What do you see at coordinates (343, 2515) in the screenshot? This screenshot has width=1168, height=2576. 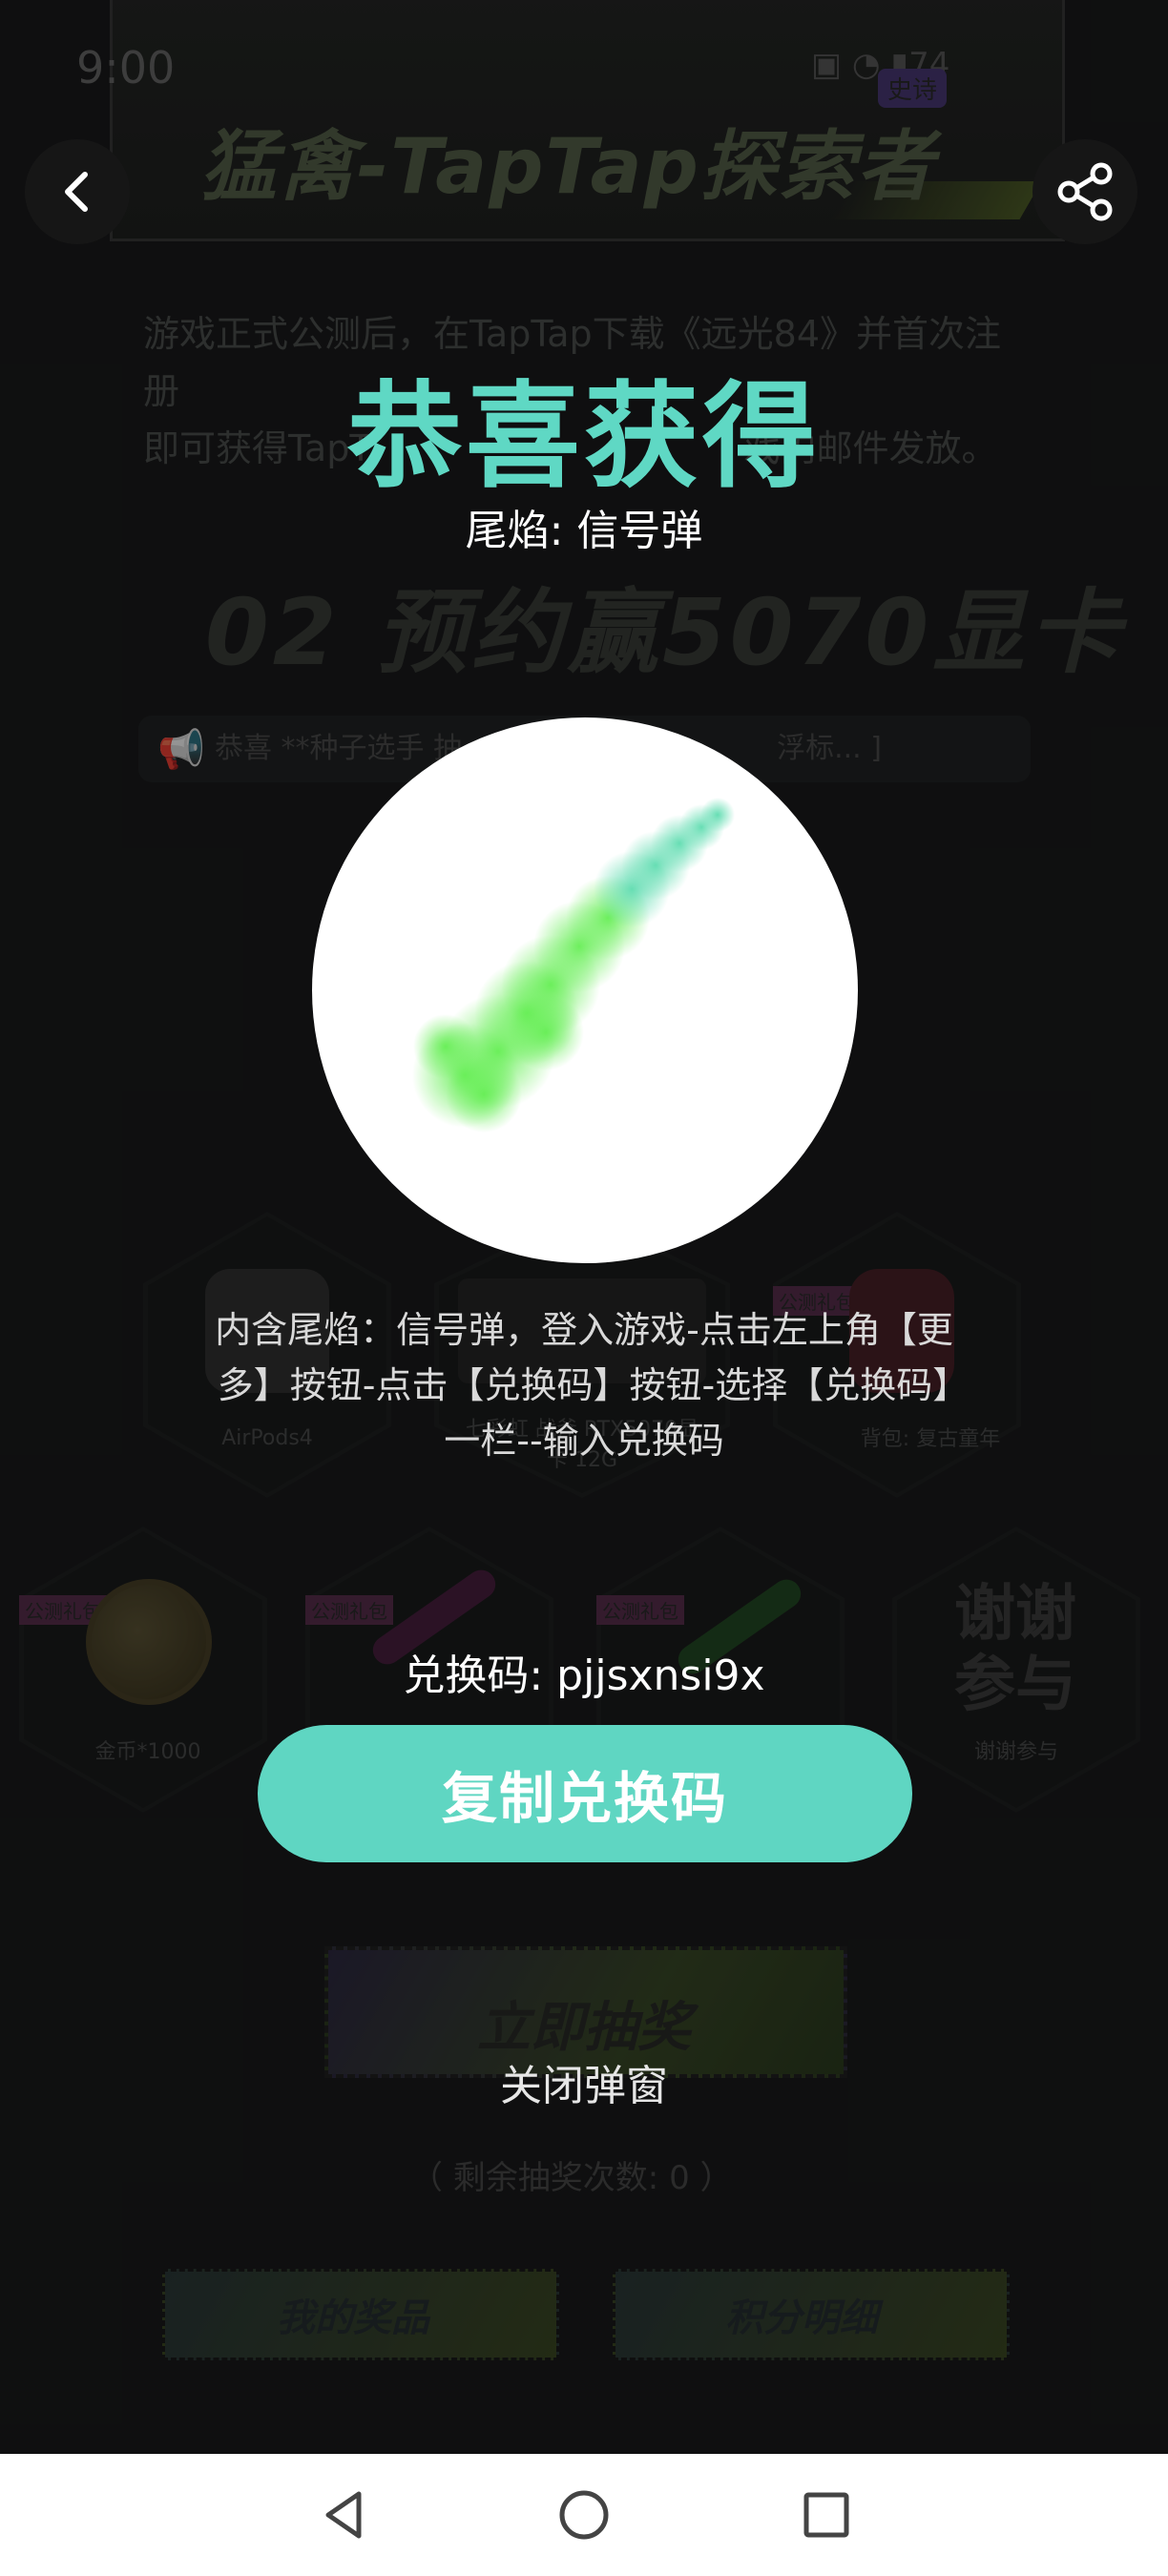 I see `nav-back-icon` at bounding box center [343, 2515].